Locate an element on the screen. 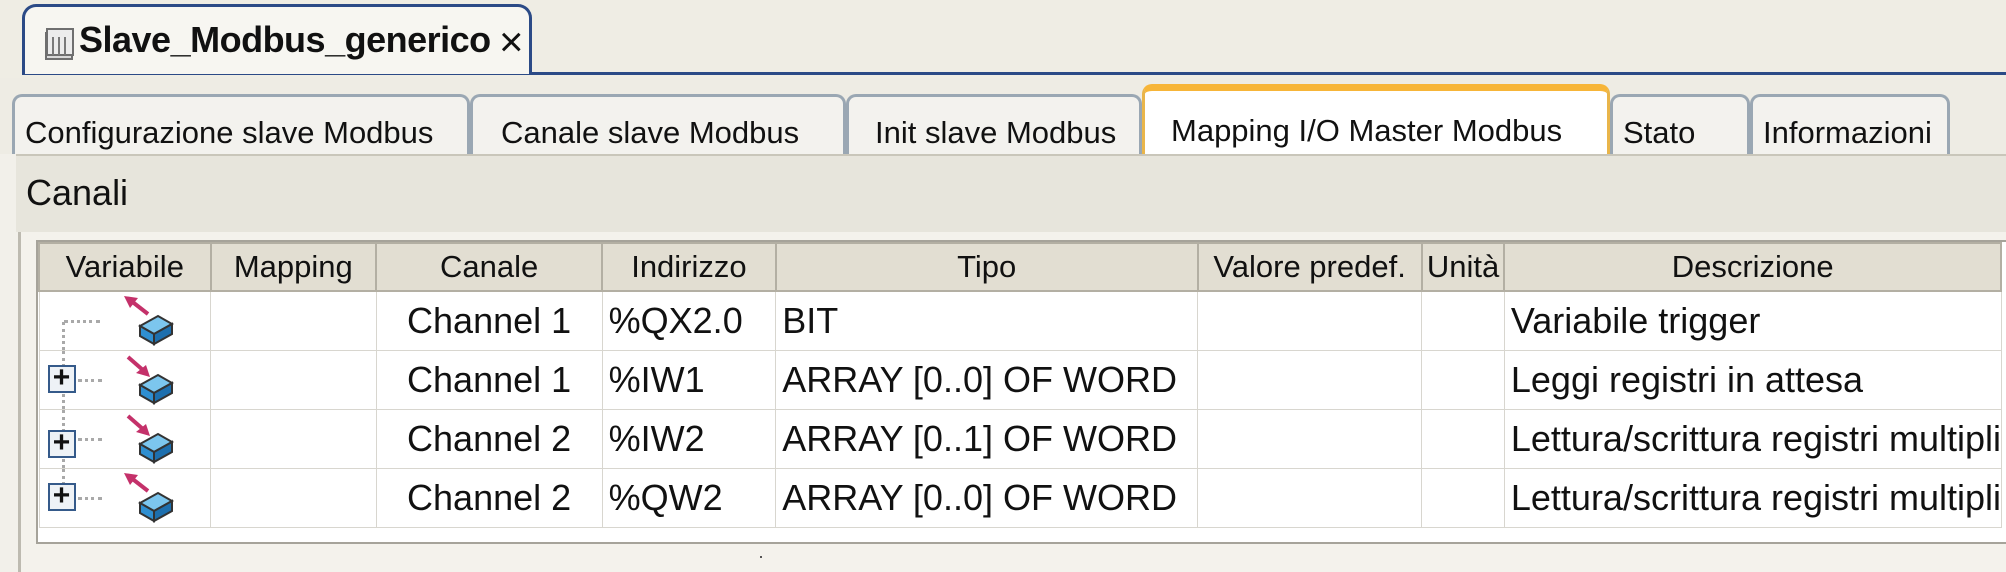 This screenshot has width=2006, height=572. table-row: Channel 1 %QX2.0 BIT Variabile trigger is located at coordinates (1020, 320).